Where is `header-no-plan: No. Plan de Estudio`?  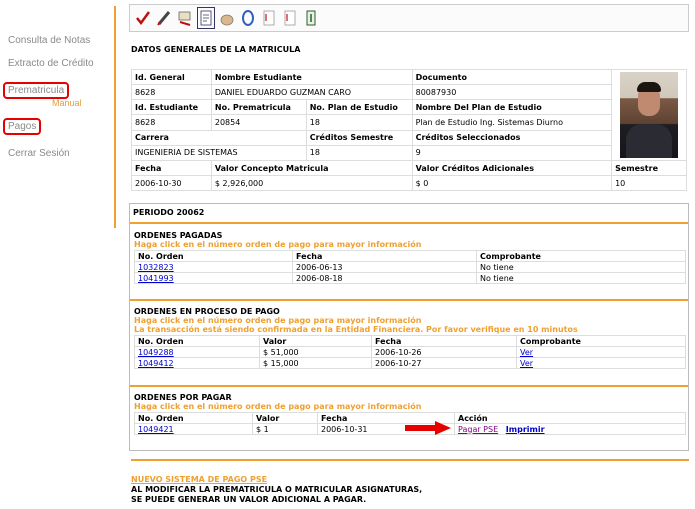 header-no-plan: No. Plan de Estudio is located at coordinates (359, 107).